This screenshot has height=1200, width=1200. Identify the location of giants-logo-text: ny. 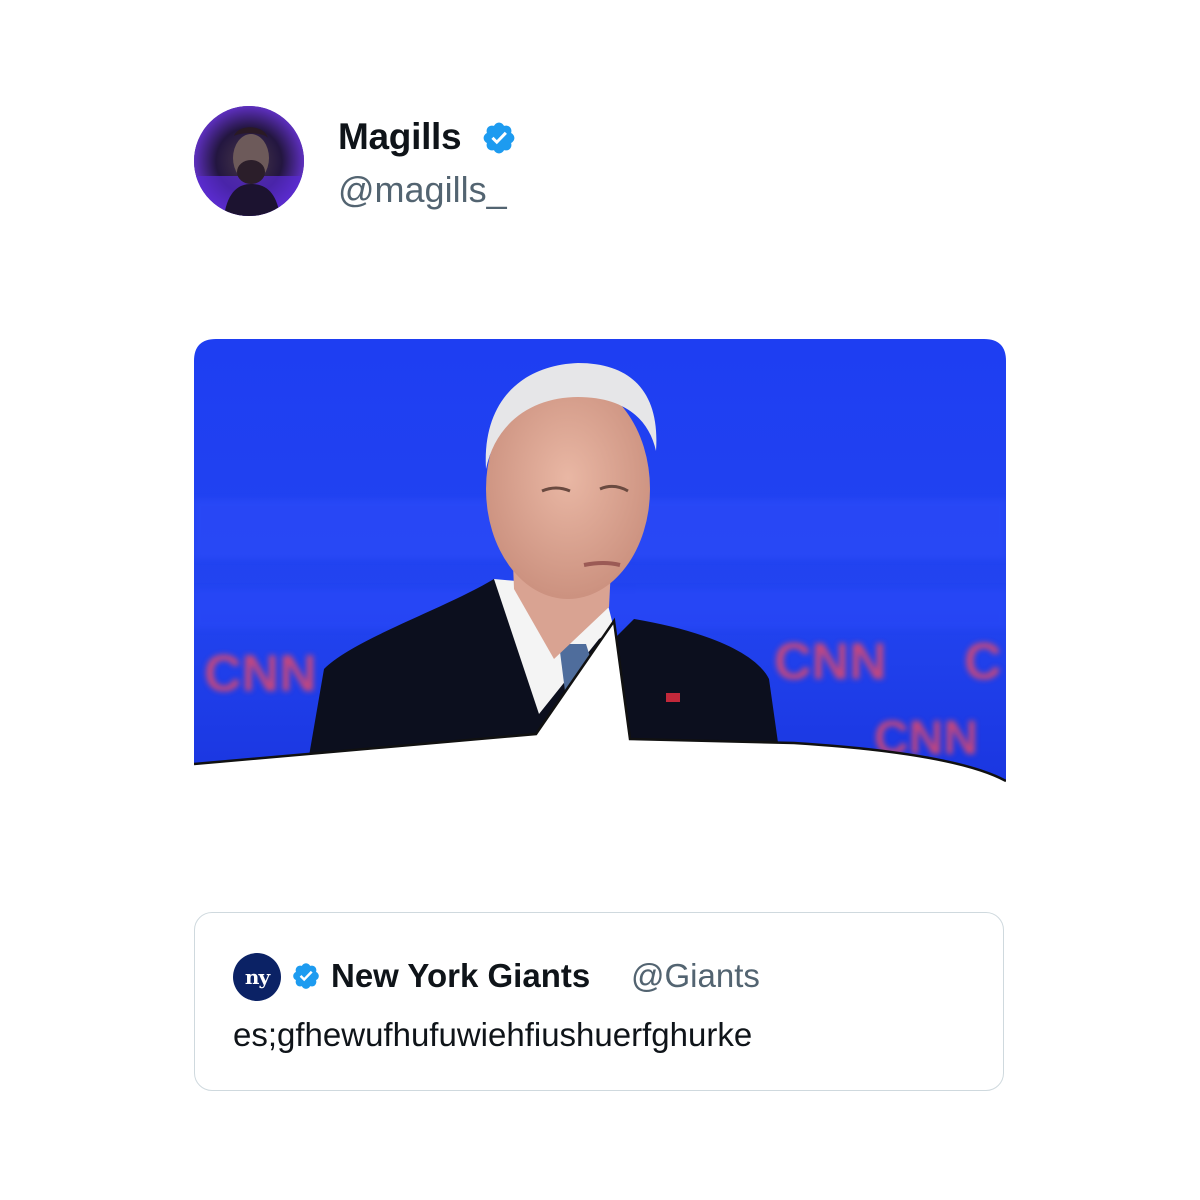
(257, 977).